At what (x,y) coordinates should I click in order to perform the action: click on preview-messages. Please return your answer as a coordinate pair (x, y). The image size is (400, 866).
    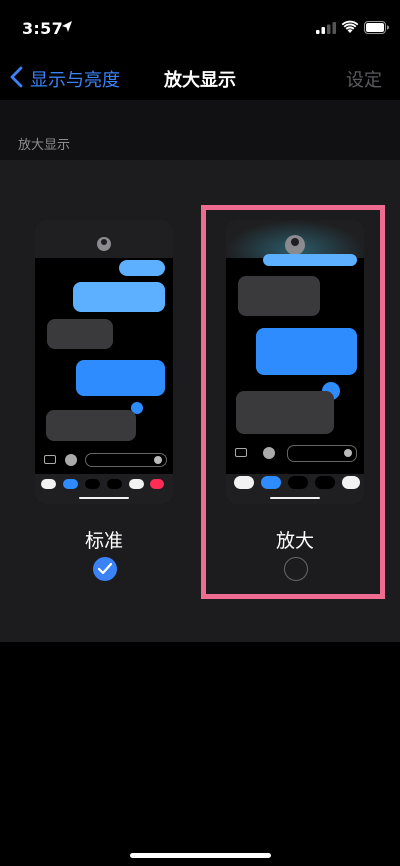
    Looking at the image, I should click on (104, 366).